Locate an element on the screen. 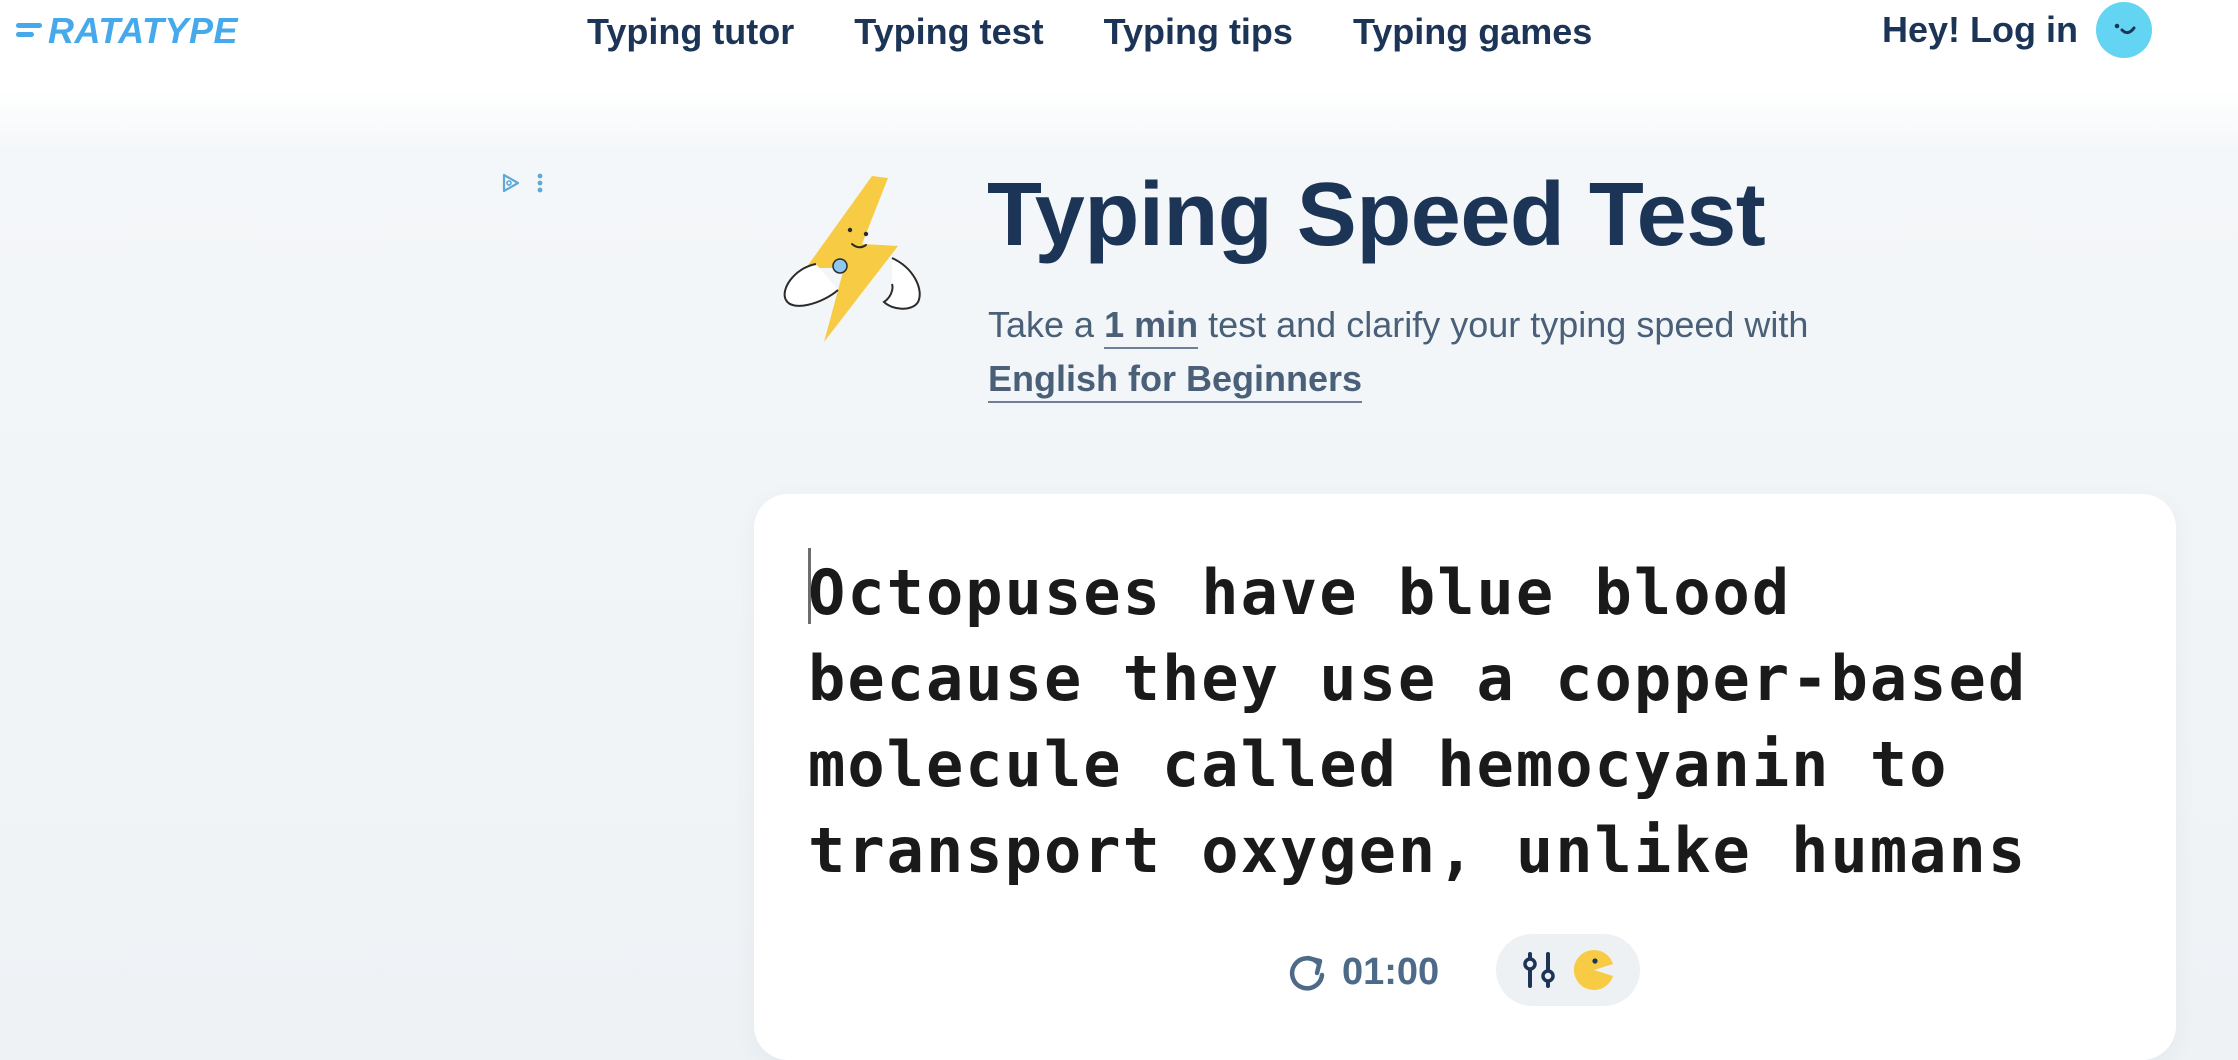 The width and height of the screenshot is (2238, 1060). login-area: Hey! Log in is located at coordinates (2017, 30).